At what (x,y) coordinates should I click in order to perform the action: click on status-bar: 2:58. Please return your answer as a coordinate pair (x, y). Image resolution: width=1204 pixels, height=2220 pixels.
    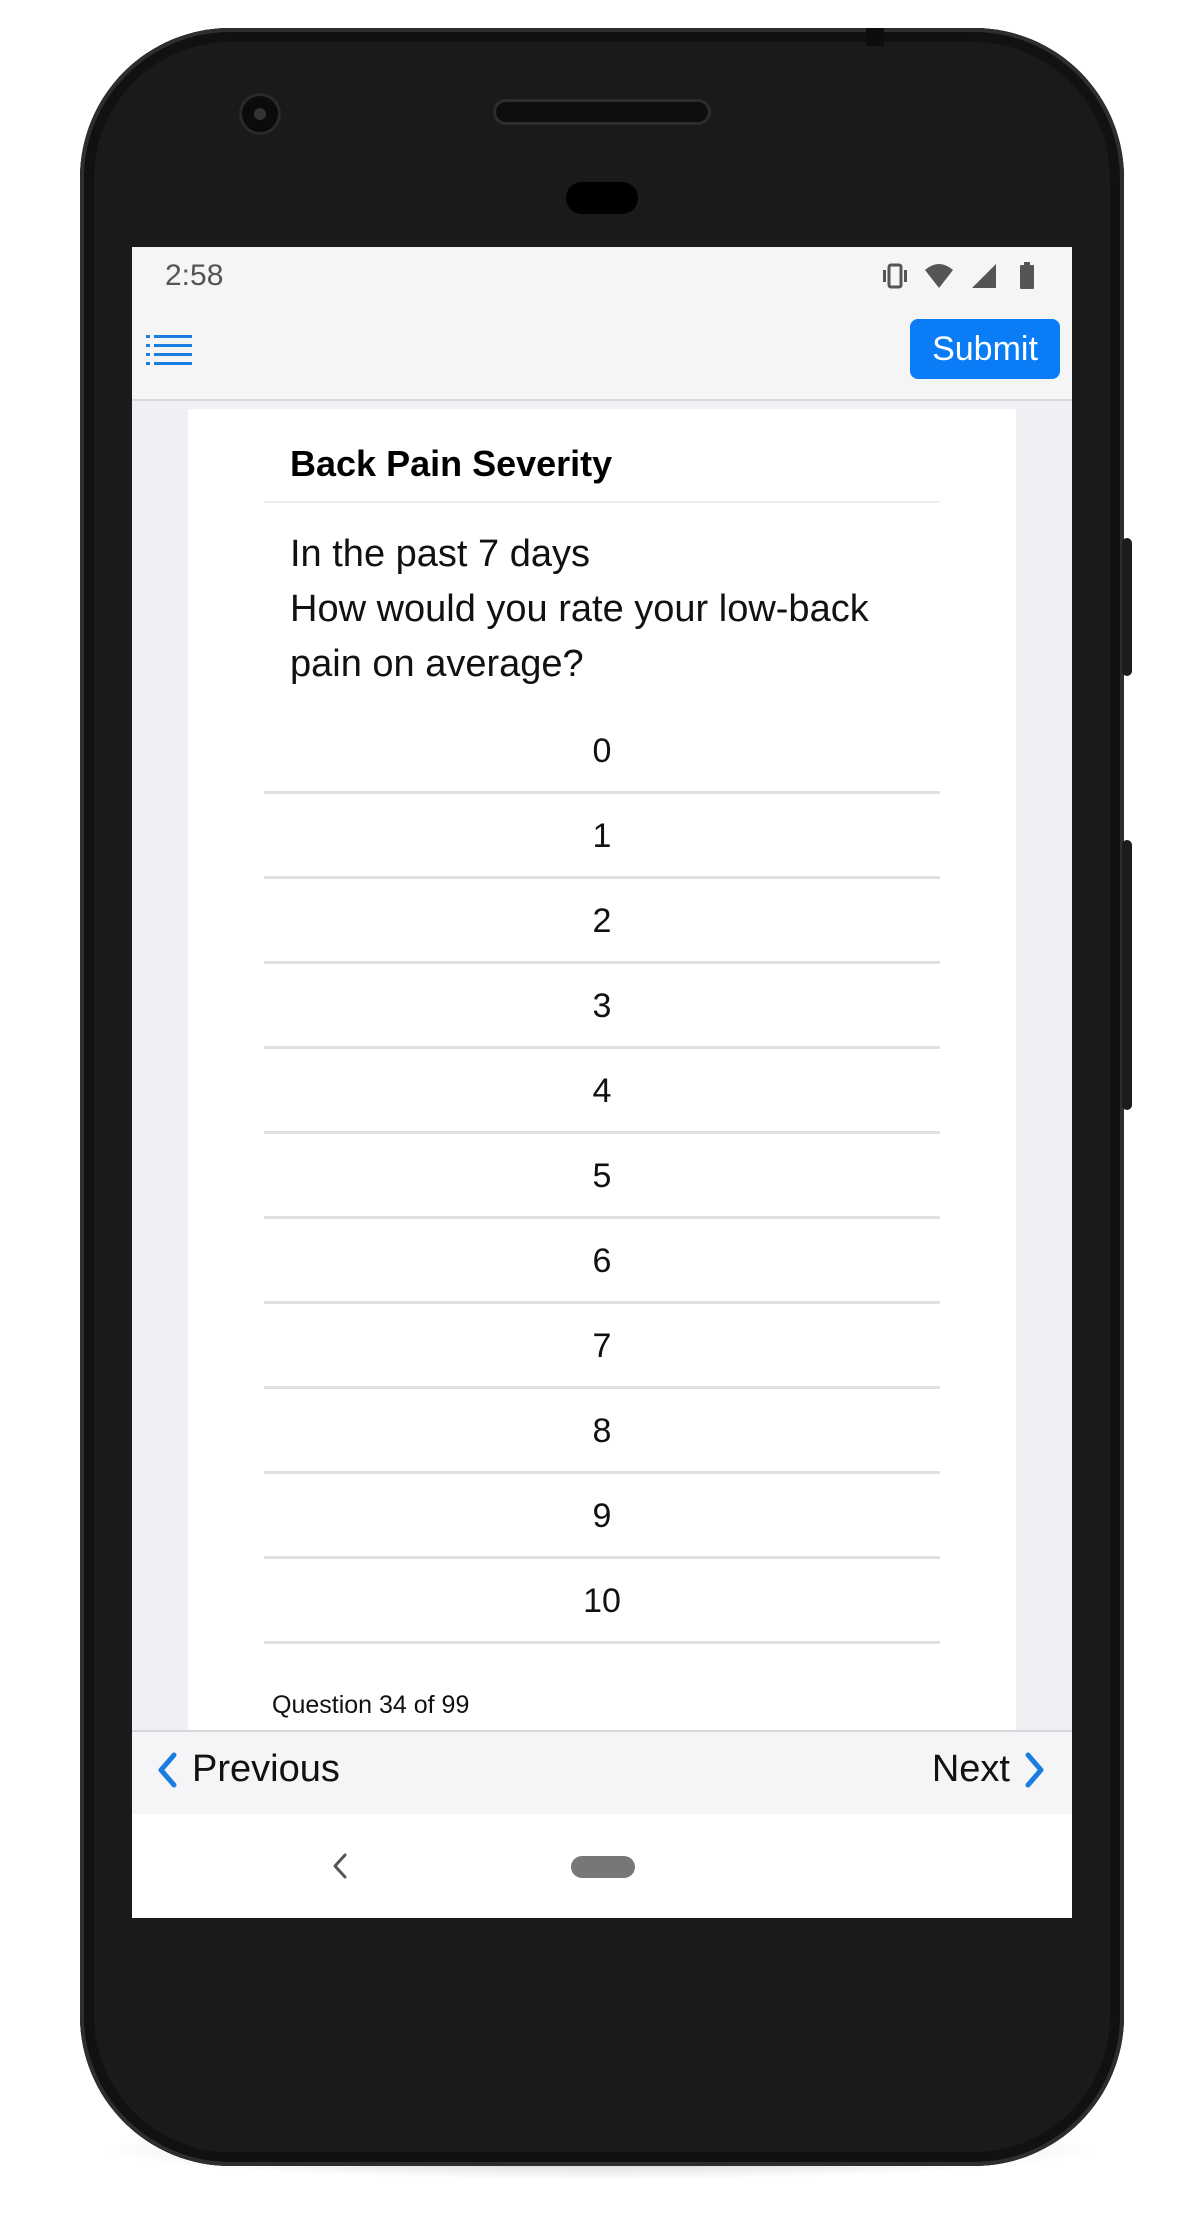
    Looking at the image, I should click on (602, 275).